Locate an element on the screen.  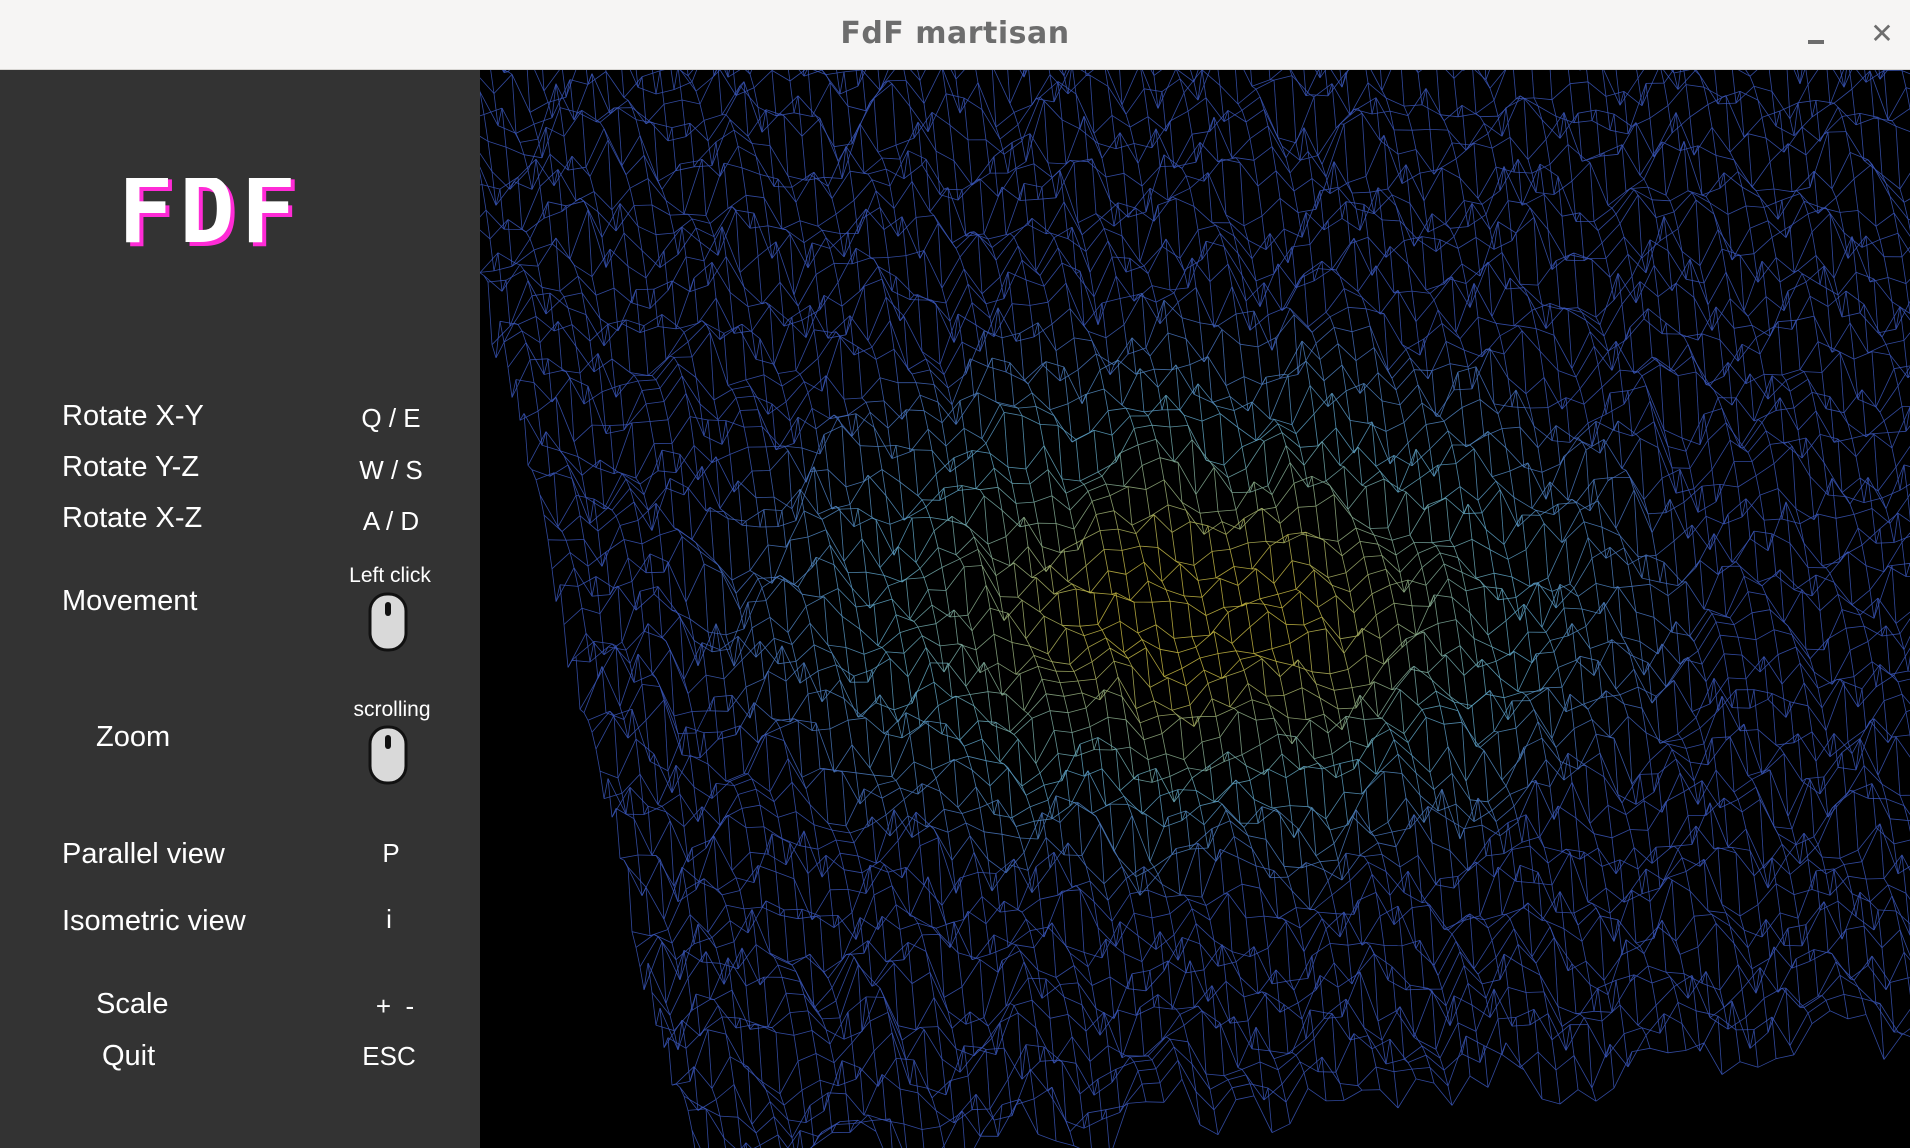
fdf-logo: FDF FDF is located at coordinates (209, 218).